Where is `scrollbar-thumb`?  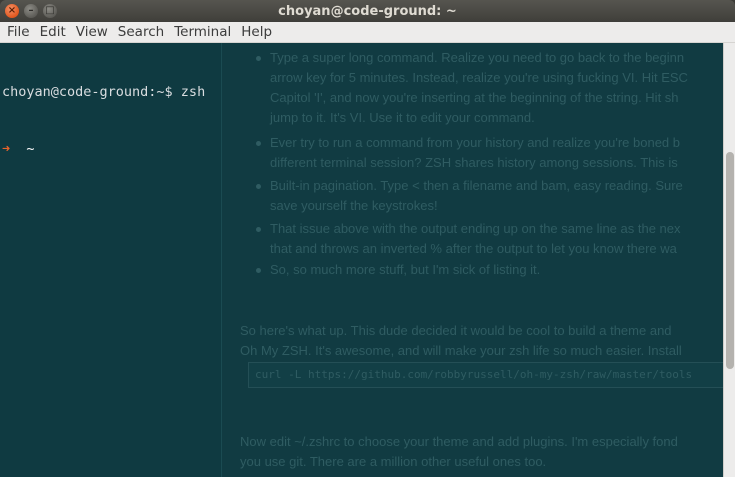
scrollbar-thumb is located at coordinates (730, 260).